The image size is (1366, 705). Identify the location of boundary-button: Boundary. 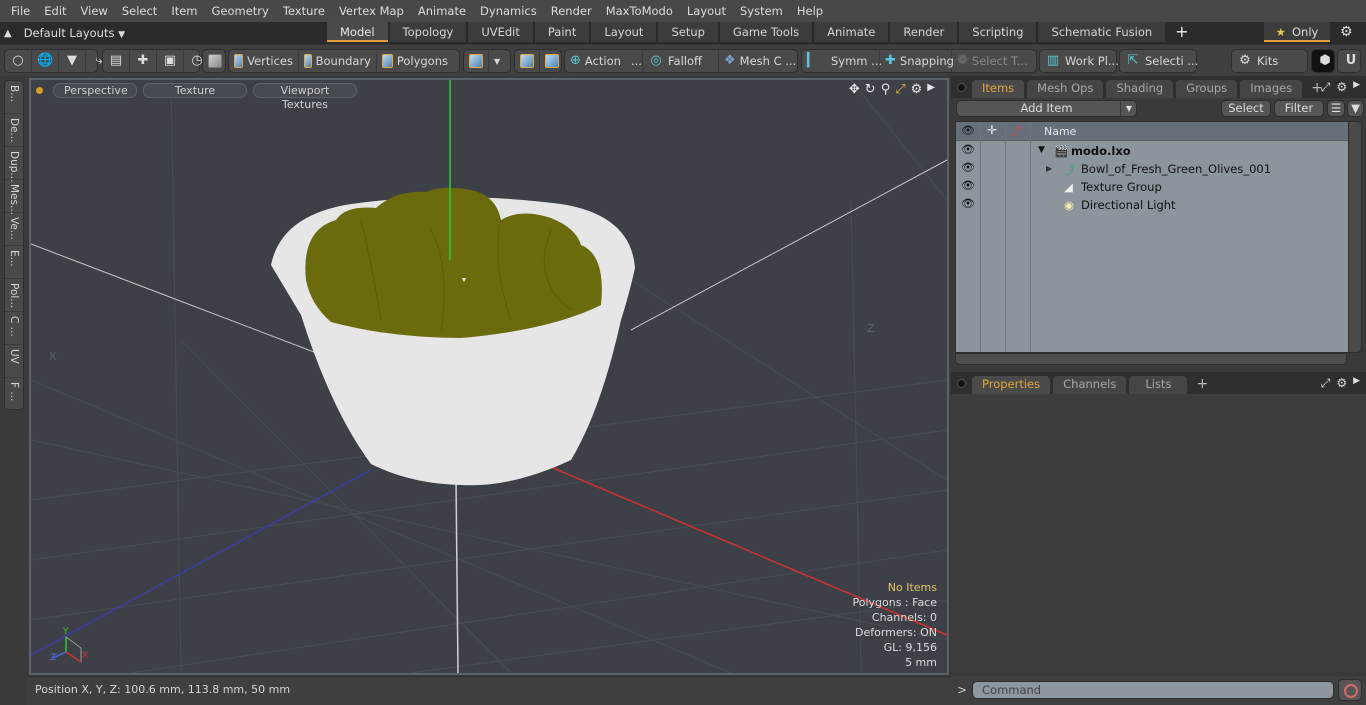
(338, 61).